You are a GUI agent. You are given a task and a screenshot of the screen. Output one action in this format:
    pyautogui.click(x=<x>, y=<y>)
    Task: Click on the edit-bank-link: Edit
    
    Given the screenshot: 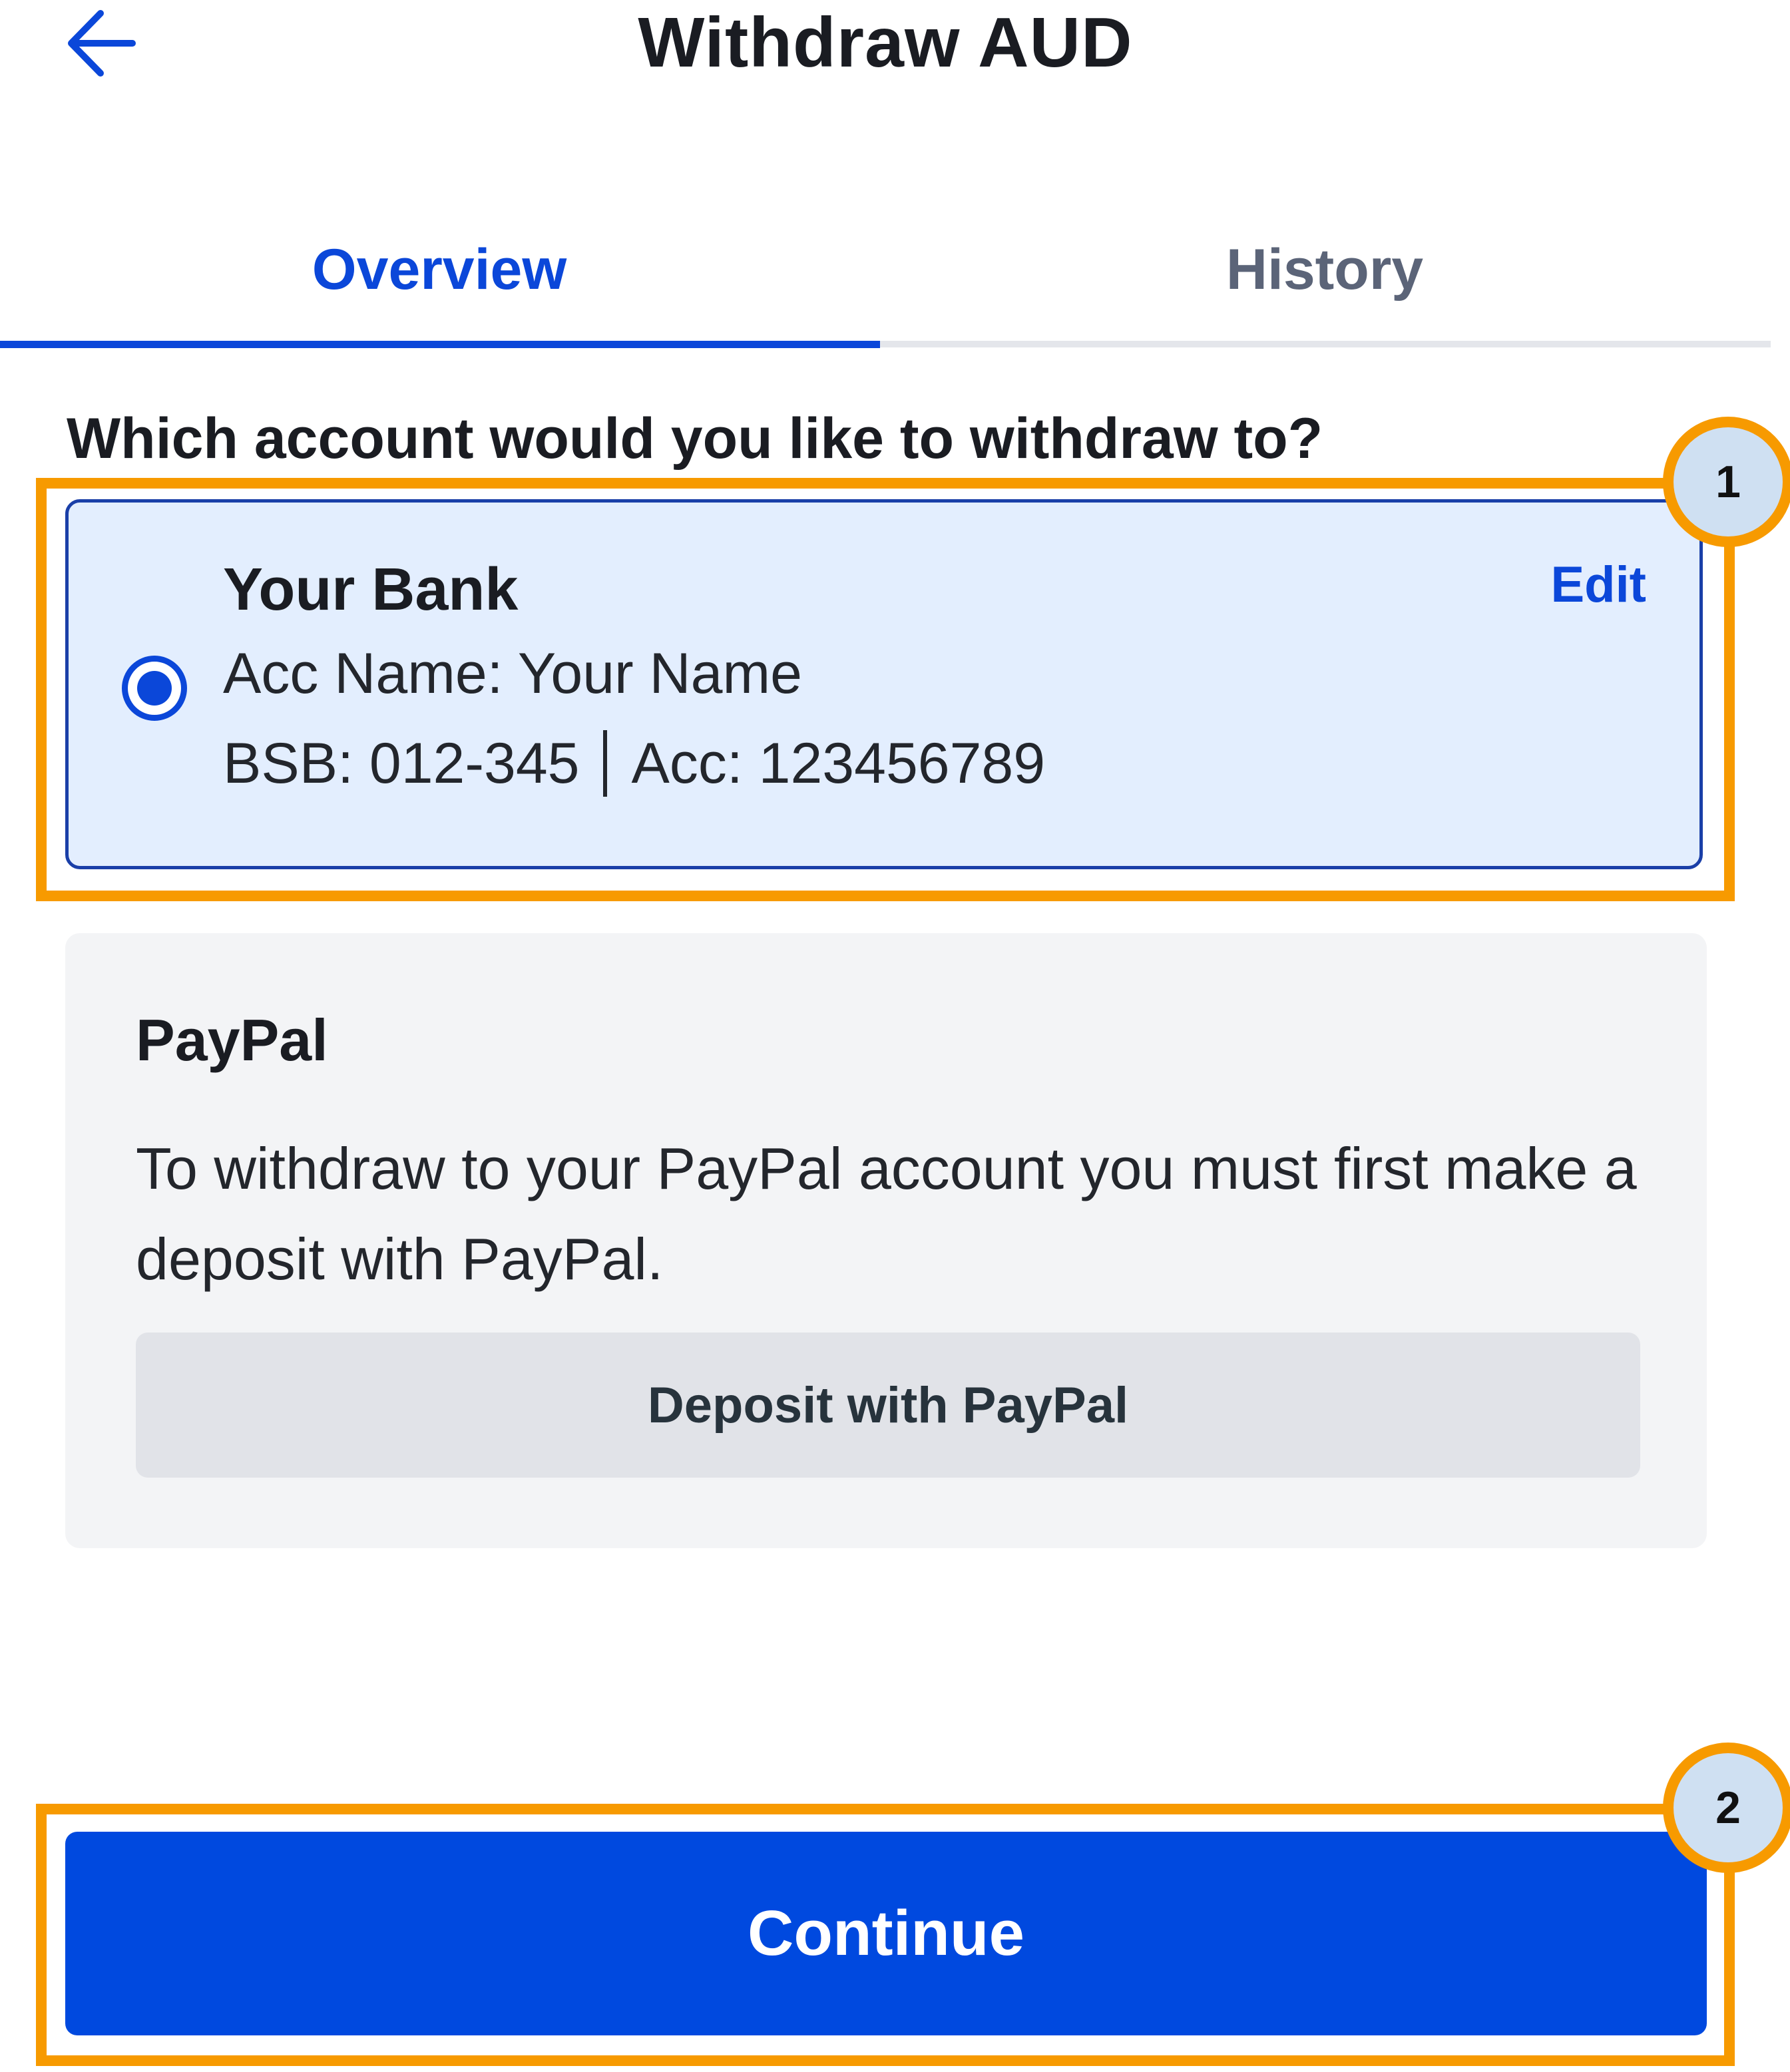 What is the action you would take?
    pyautogui.click(x=1598, y=585)
    